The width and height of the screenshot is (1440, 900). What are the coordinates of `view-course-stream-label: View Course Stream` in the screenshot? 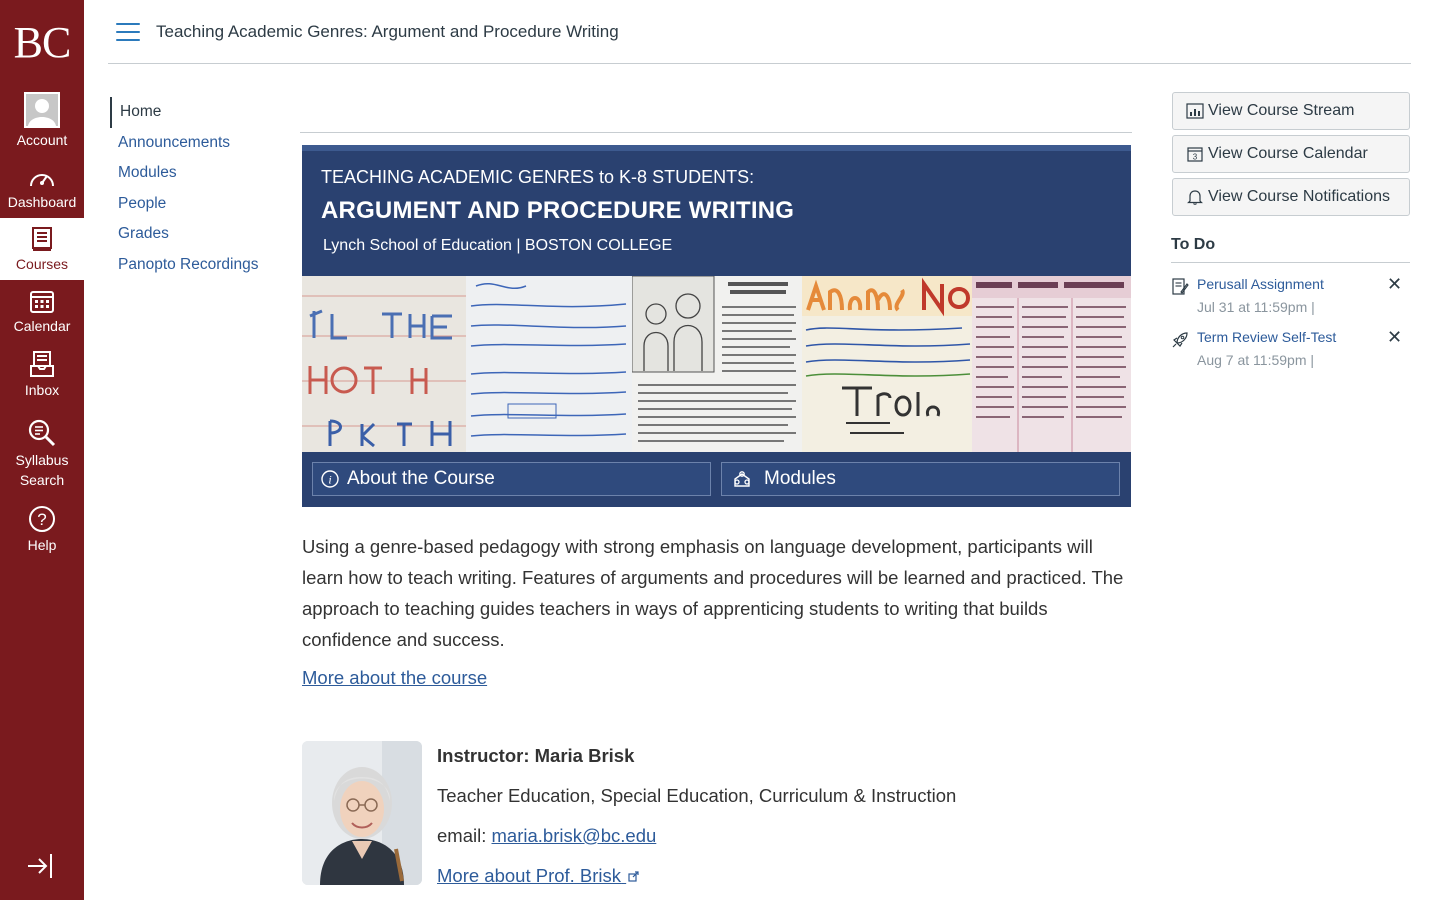 It's located at (1281, 110).